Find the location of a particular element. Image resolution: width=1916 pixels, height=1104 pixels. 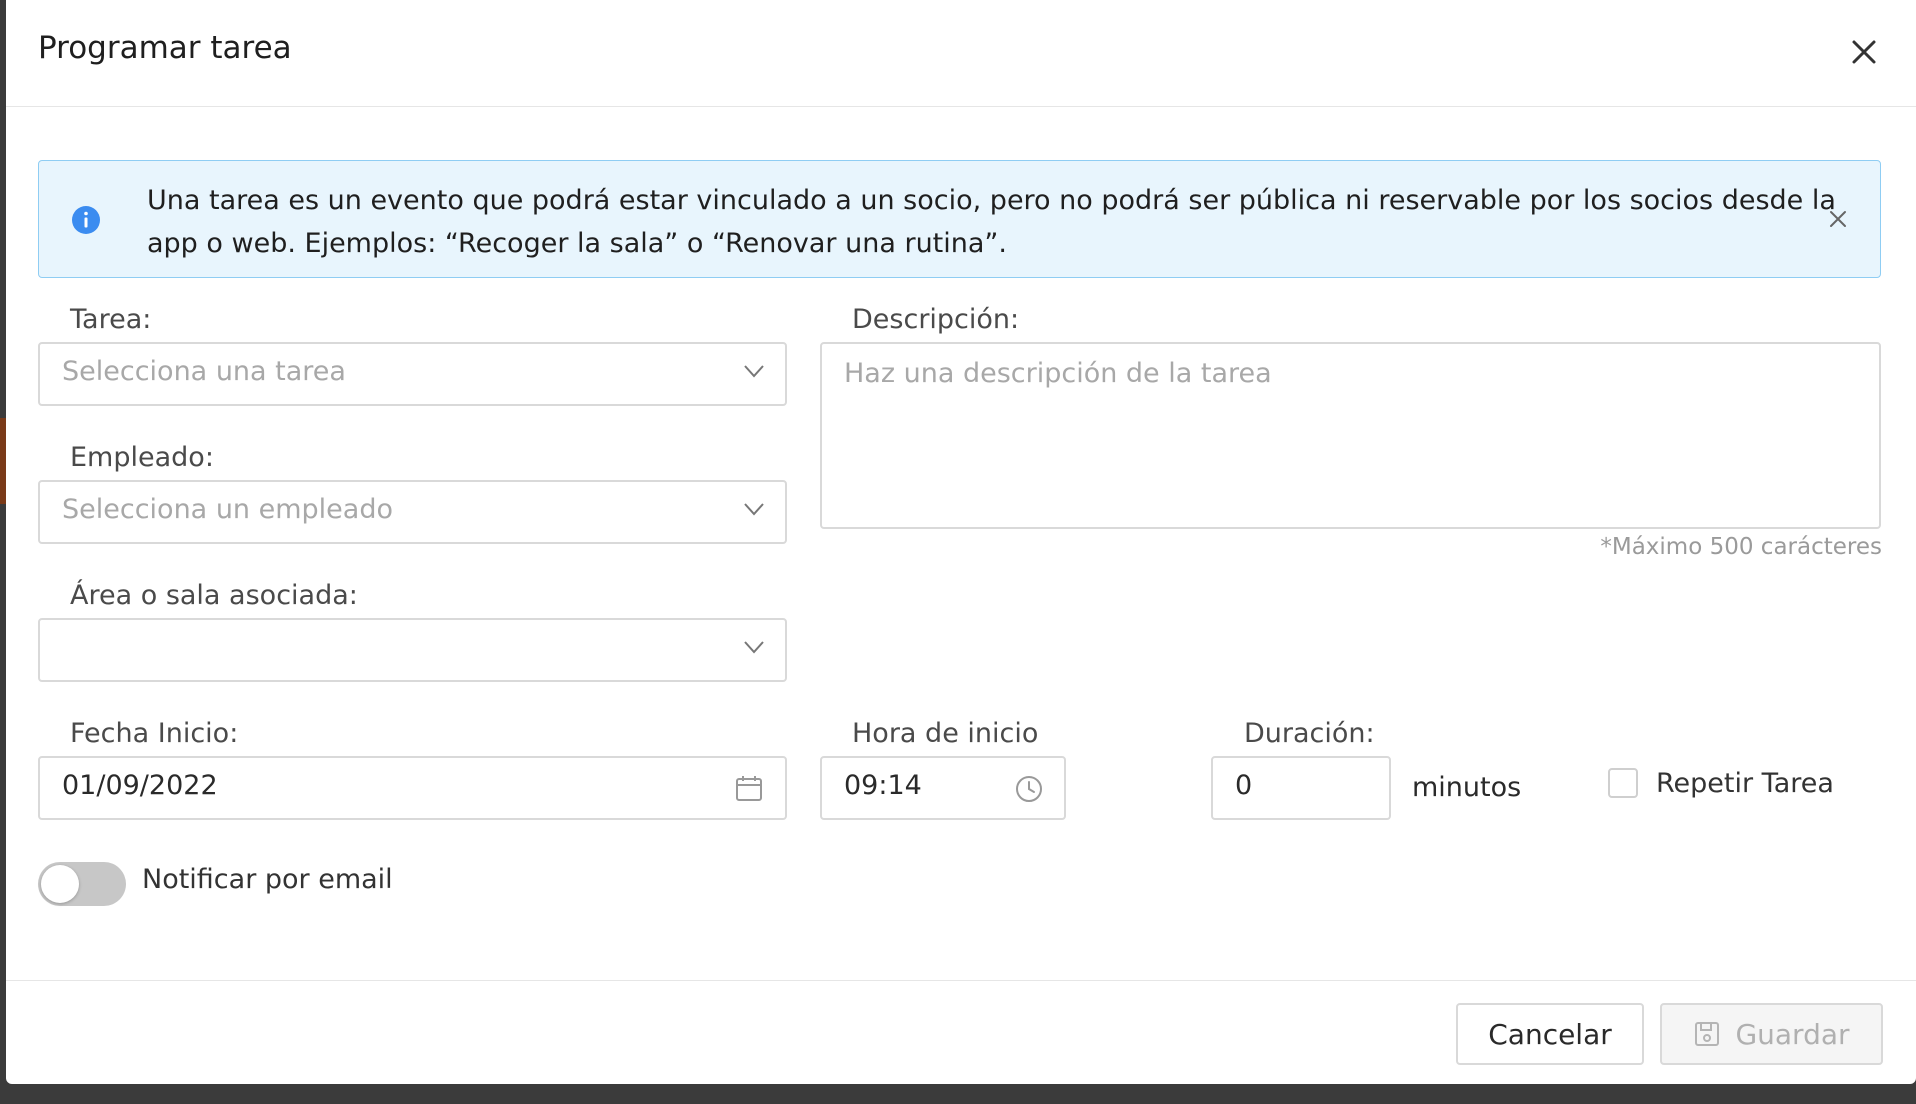

close-icon is located at coordinates (1864, 52).